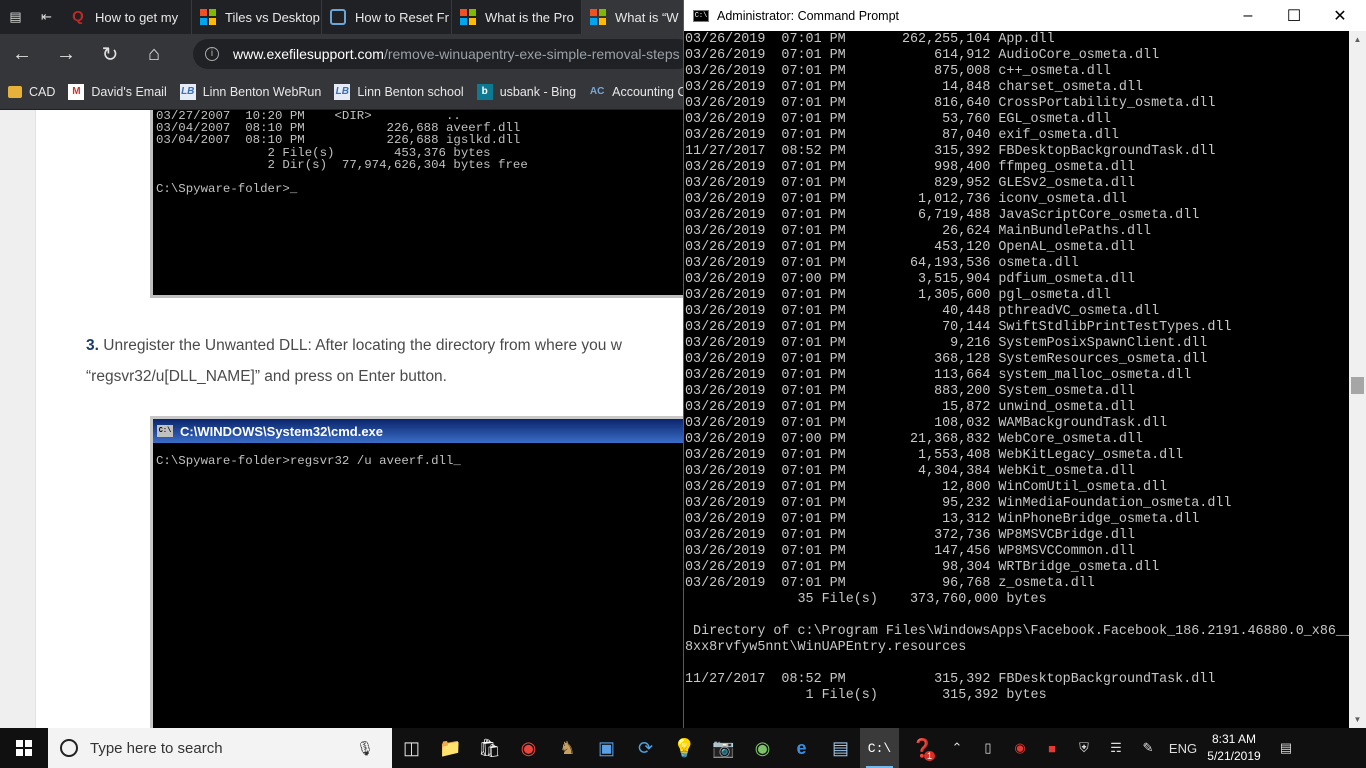 Image resolution: width=1366 pixels, height=768 pixels. Describe the element at coordinates (1148, 748) in the screenshot. I see `pen-icon: ✎` at that location.